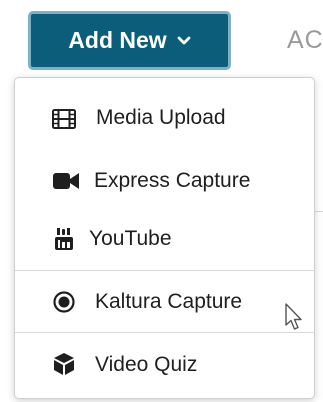 The image size is (323, 402). What do you see at coordinates (161, 117) in the screenshot?
I see `menu-item-label: Media Upload` at bounding box center [161, 117].